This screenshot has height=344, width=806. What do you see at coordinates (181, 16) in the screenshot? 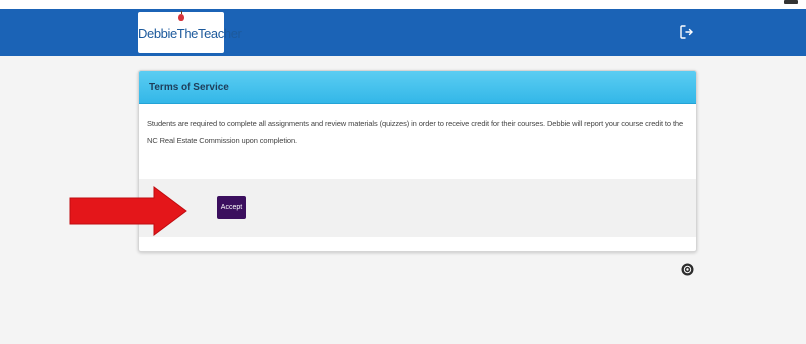
I see `apple-icon` at bounding box center [181, 16].